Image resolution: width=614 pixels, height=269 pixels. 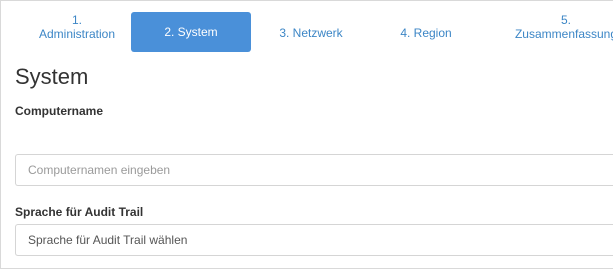 What do you see at coordinates (59, 111) in the screenshot?
I see `computername-label: Computername` at bounding box center [59, 111].